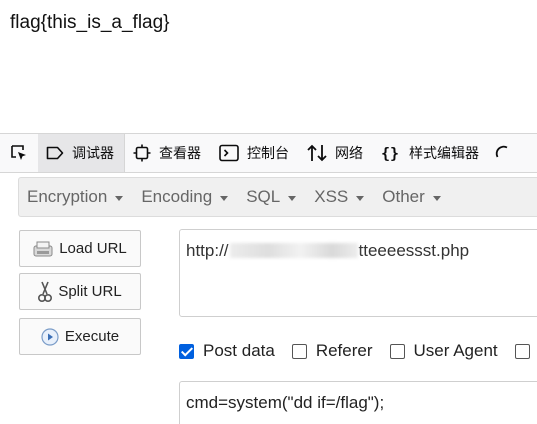 This screenshot has height=424, width=537. Describe the element at coordinates (522, 351) in the screenshot. I see `cookies-checkbox` at that location.